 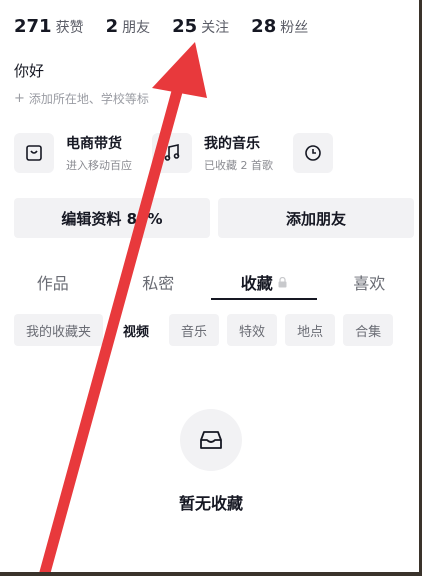 I want to click on service-ecommerce-subtitle: 进入移动百应, so click(x=99, y=165).